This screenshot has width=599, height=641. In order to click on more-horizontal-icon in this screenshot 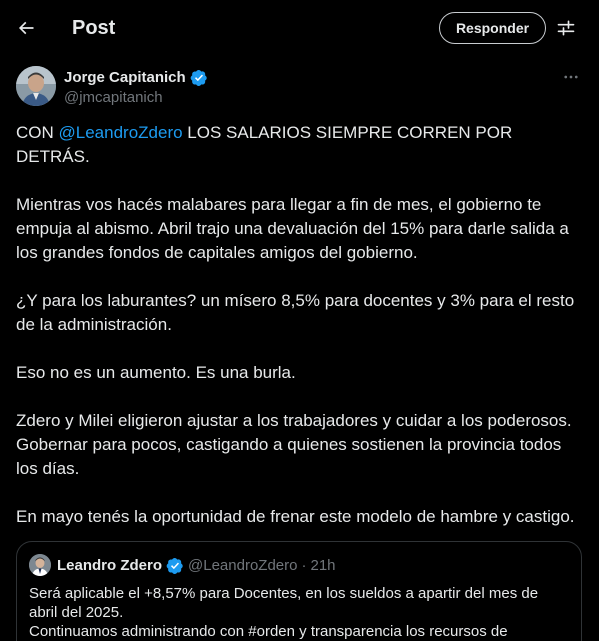, I will do `click(571, 77)`.